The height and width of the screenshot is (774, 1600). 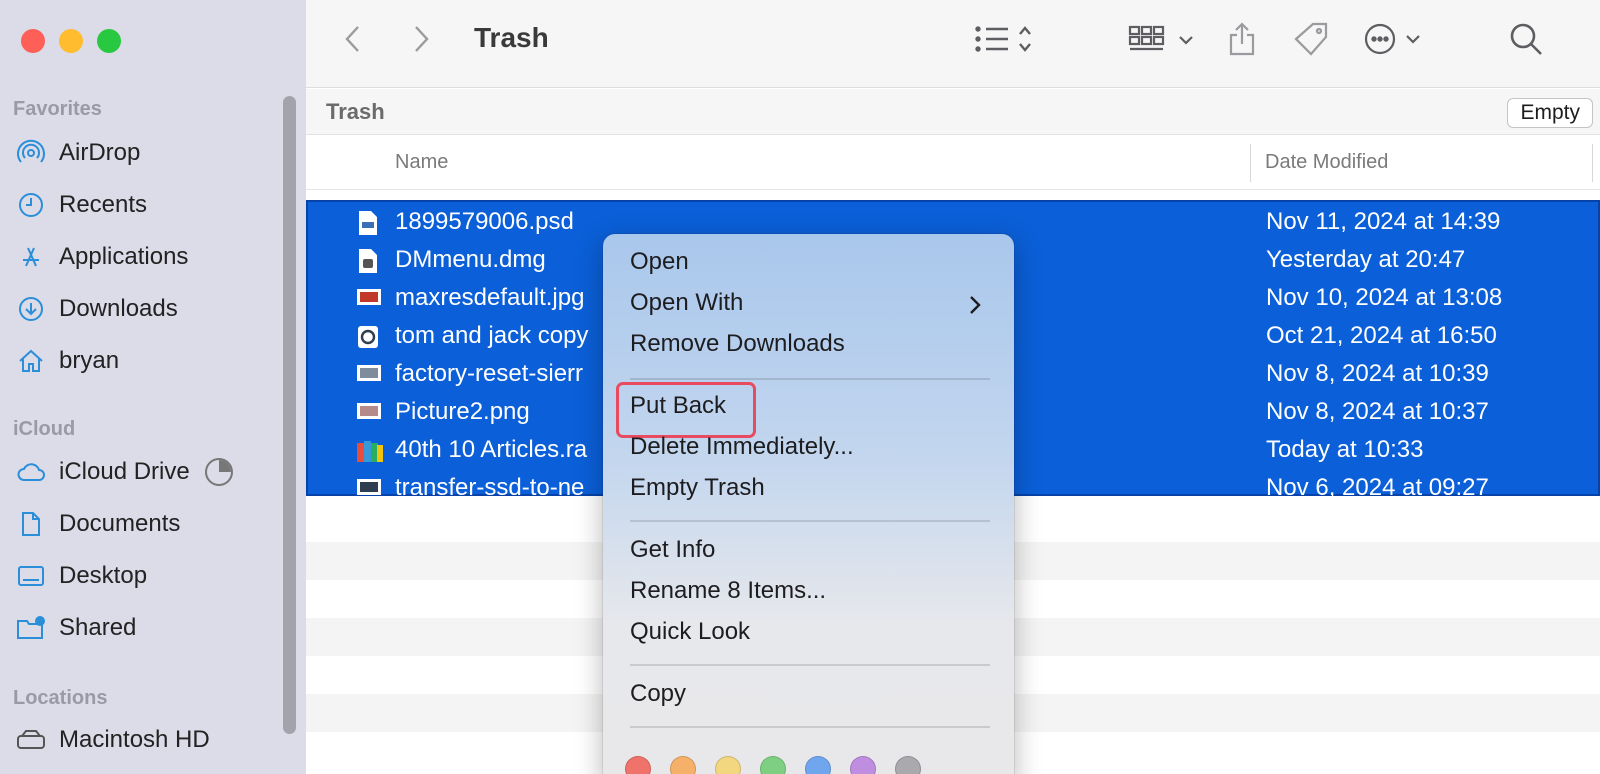 I want to click on sidebar-item-label: Applications, so click(x=124, y=256).